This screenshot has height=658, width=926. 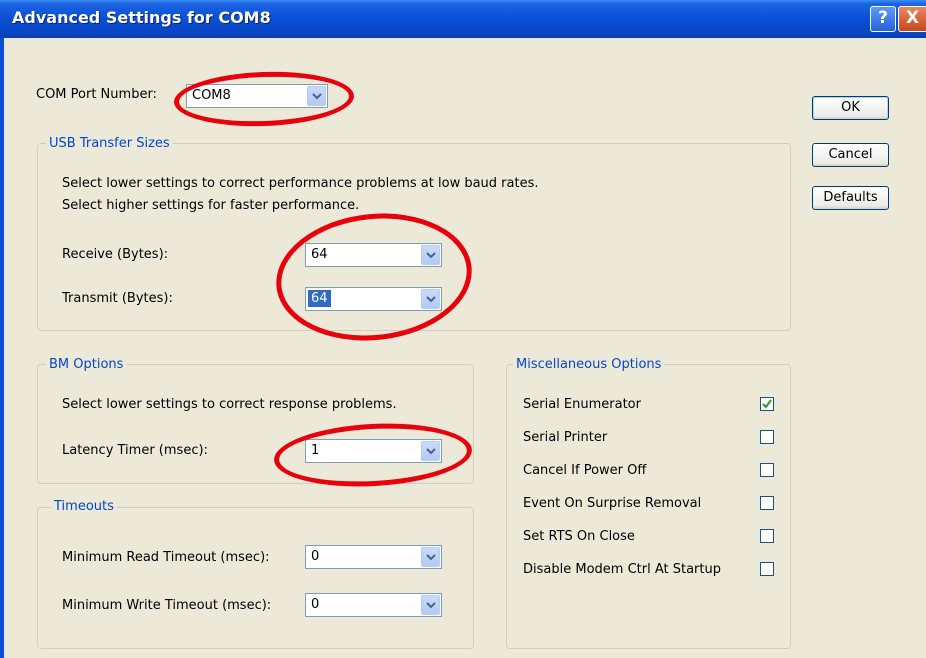 What do you see at coordinates (373, 605) in the screenshot?
I see `write-timeout-select: 0` at bounding box center [373, 605].